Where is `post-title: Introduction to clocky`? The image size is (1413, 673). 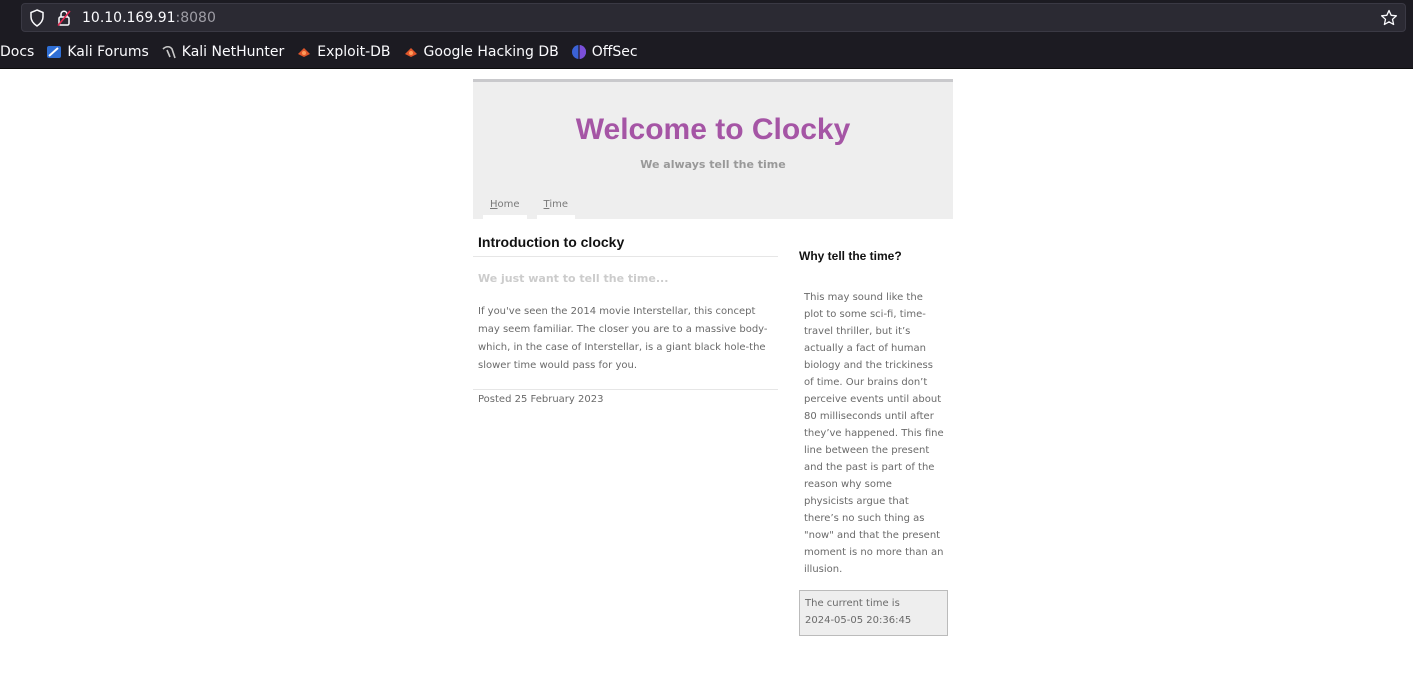
post-title: Introduction to clocky is located at coordinates (625, 244).